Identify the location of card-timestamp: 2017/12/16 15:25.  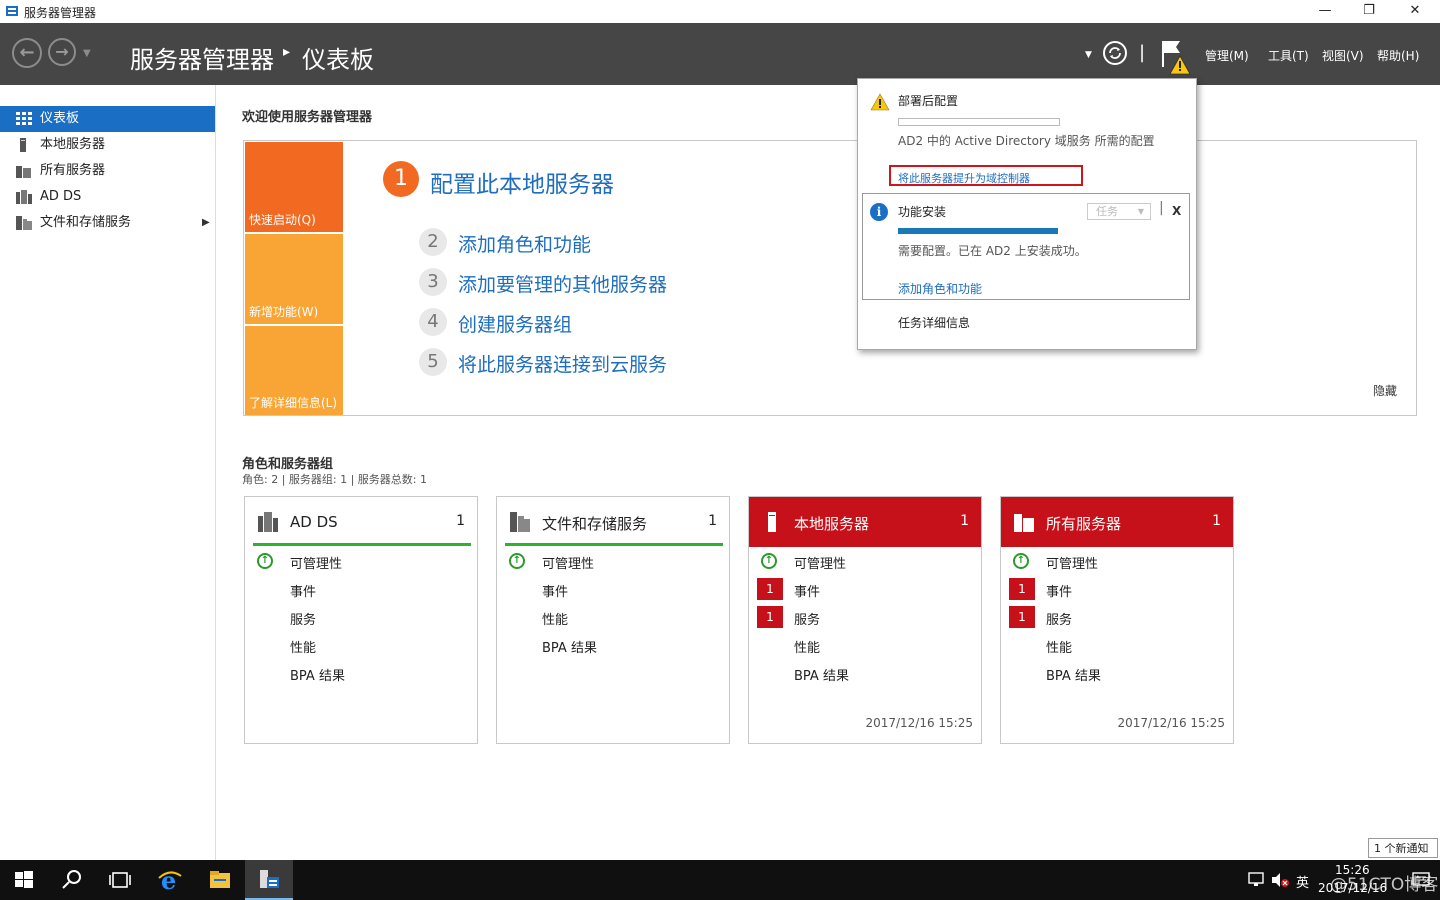
(1171, 723).